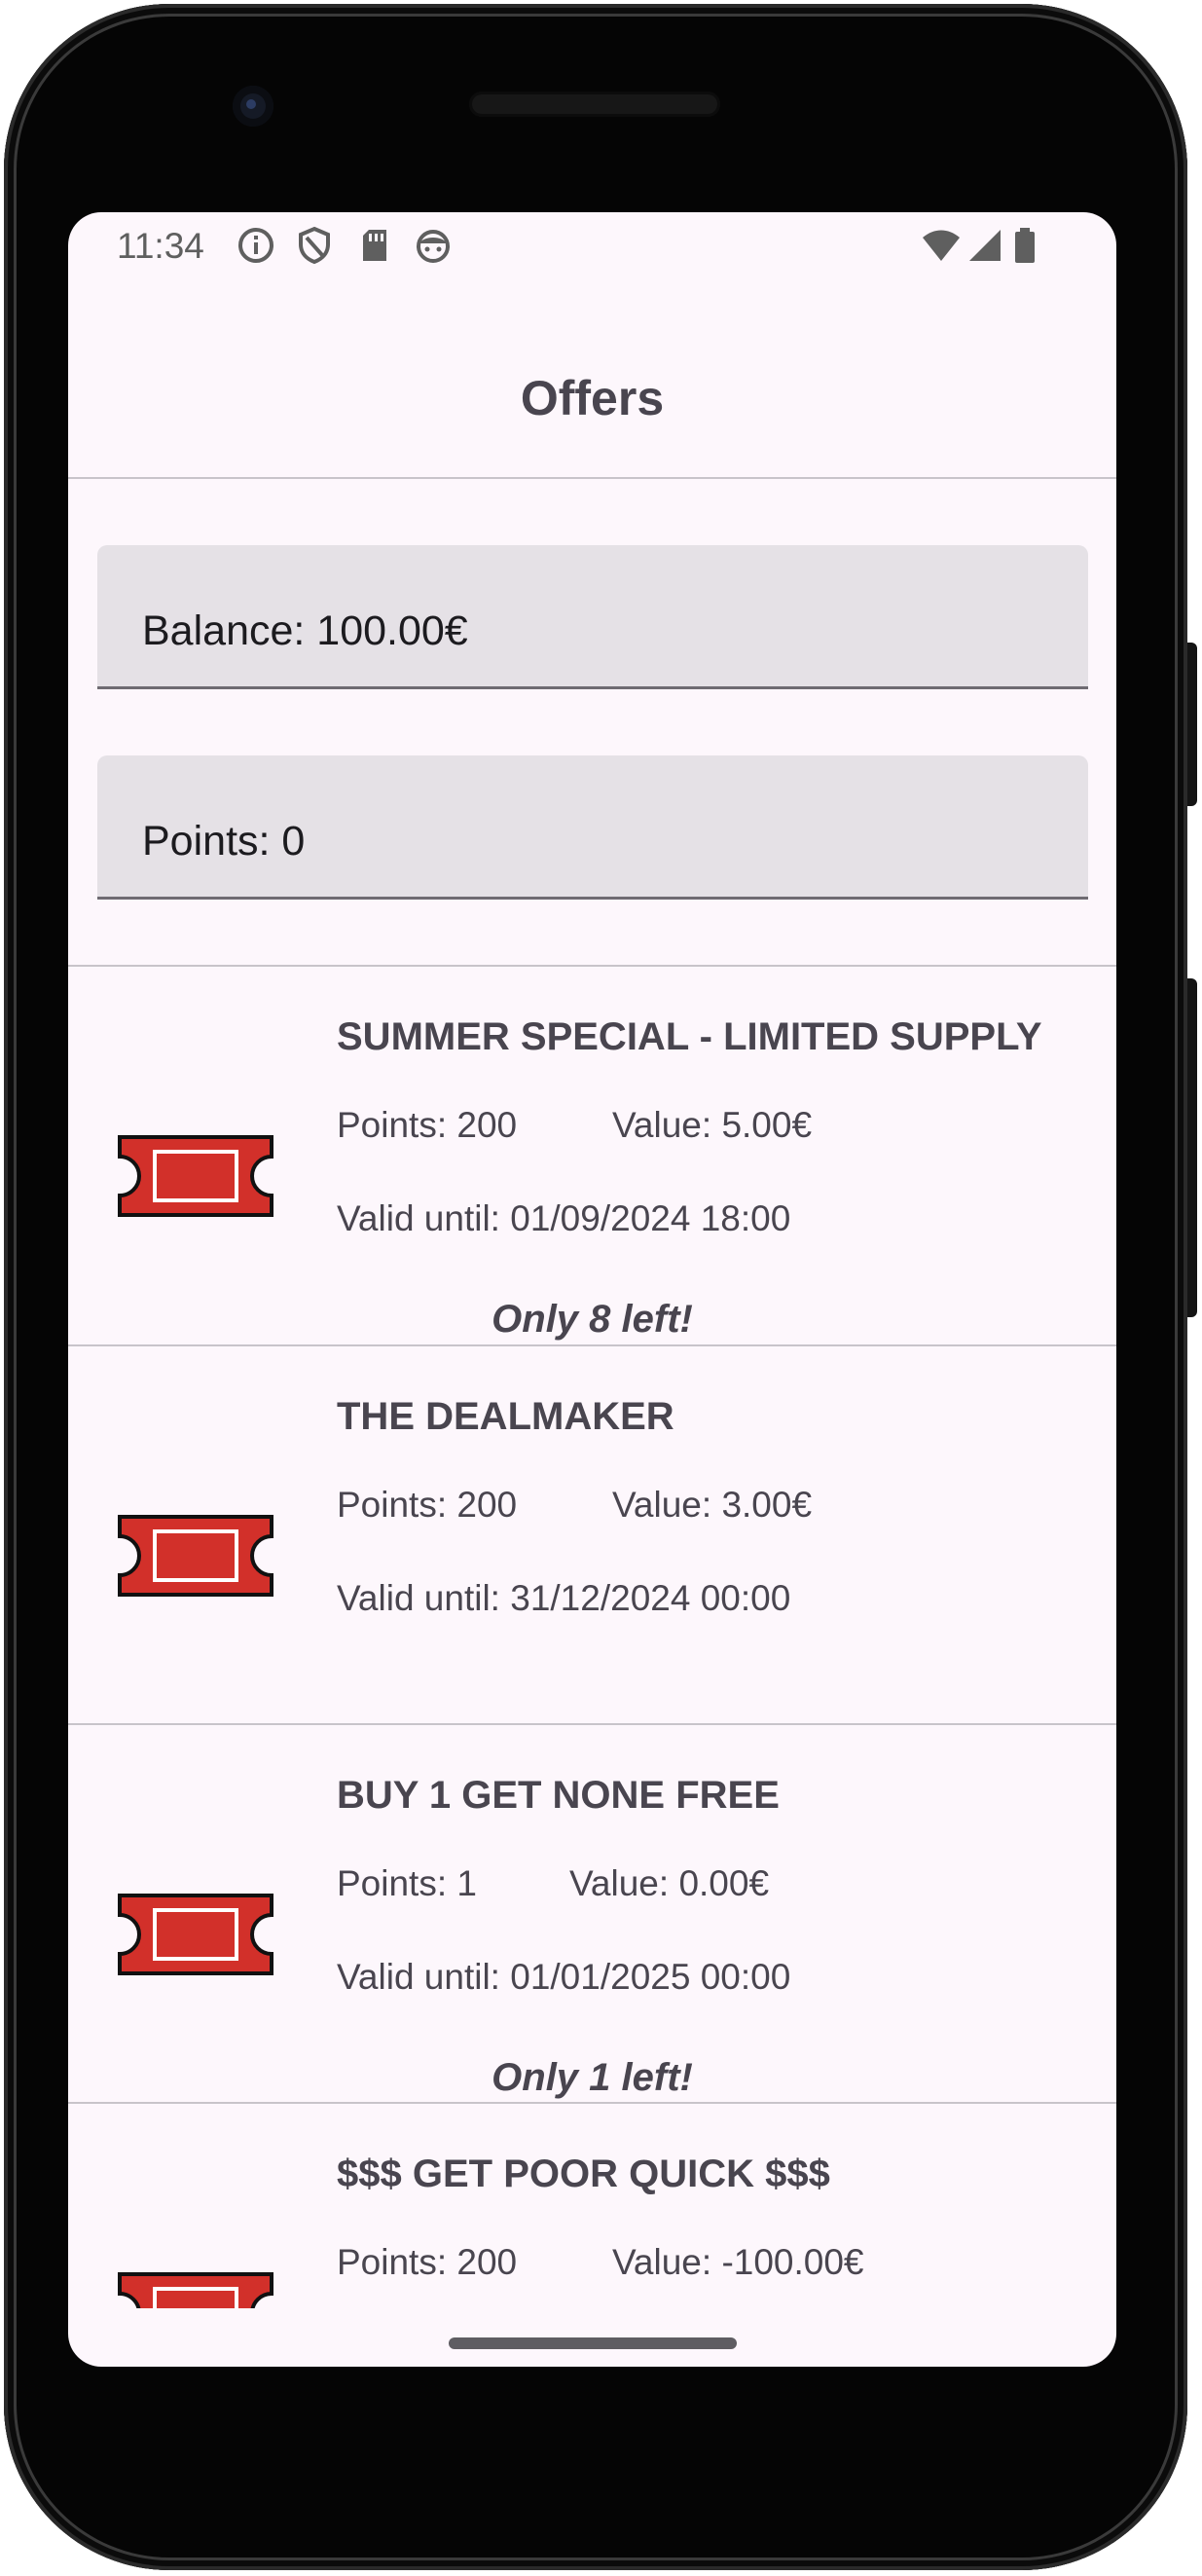 Image resolution: width=1202 pixels, height=2576 pixels. What do you see at coordinates (592, 617) in the screenshot?
I see `balance-field: Balance: 100.00€` at bounding box center [592, 617].